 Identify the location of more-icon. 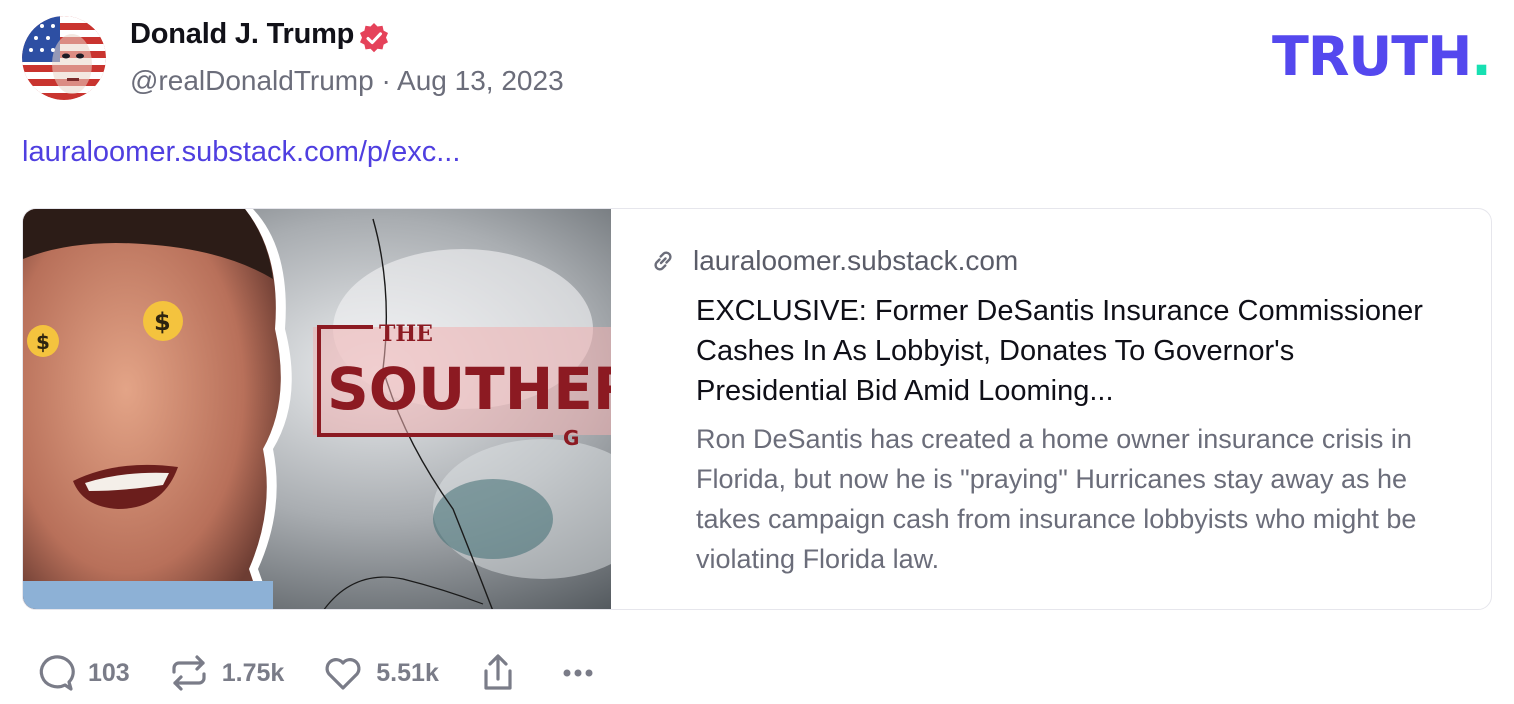
(578, 673).